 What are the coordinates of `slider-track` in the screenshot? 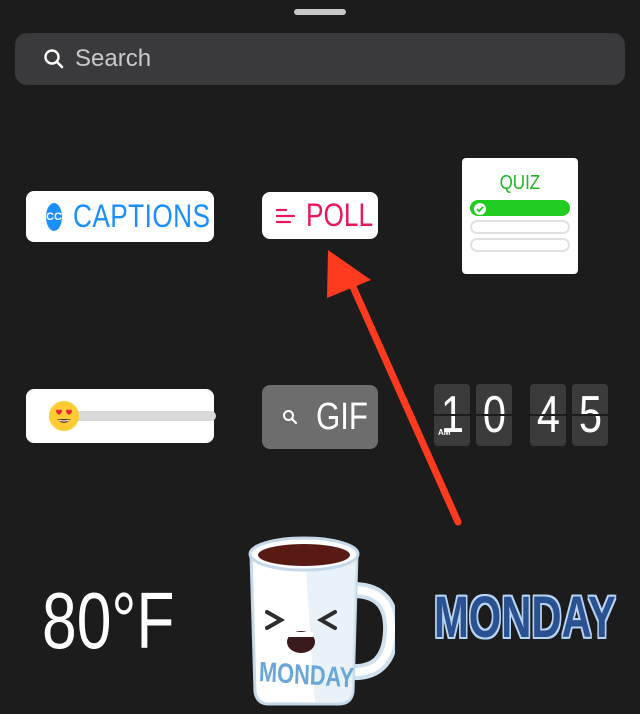 It's located at (143, 416).